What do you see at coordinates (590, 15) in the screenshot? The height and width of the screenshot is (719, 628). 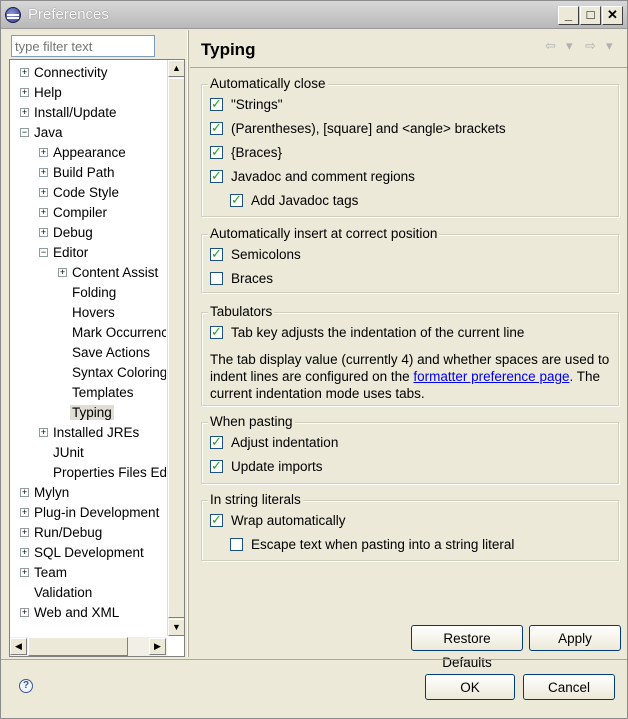 I see `maximize-button: □` at bounding box center [590, 15].